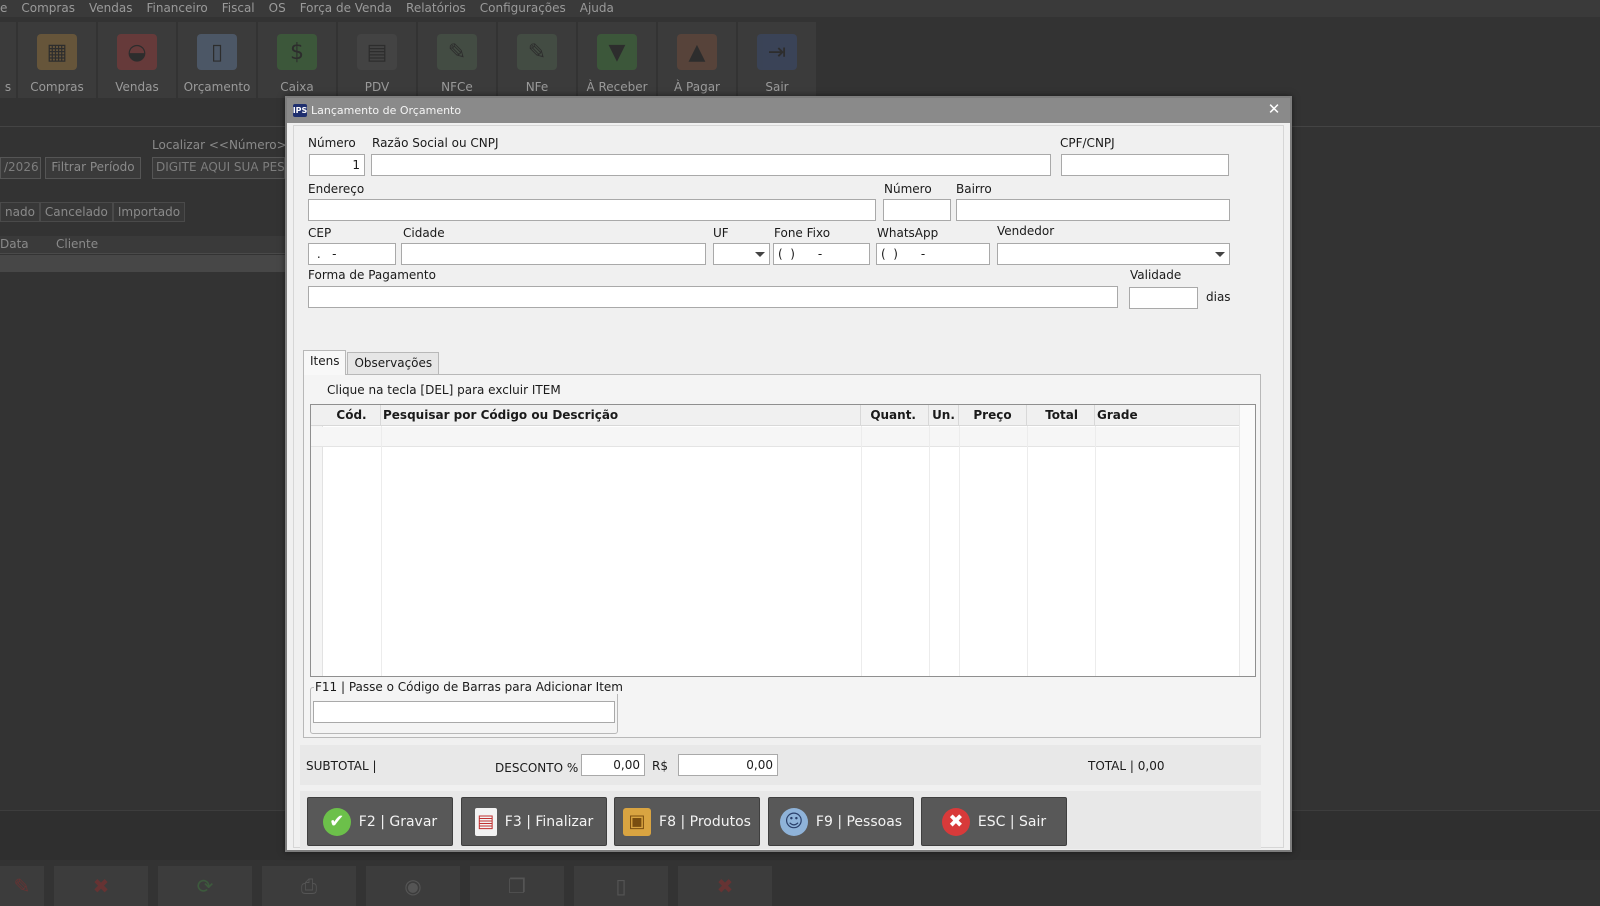 The image size is (1600, 906). What do you see at coordinates (933, 254) in the screenshot?
I see `whatsapp-field` at bounding box center [933, 254].